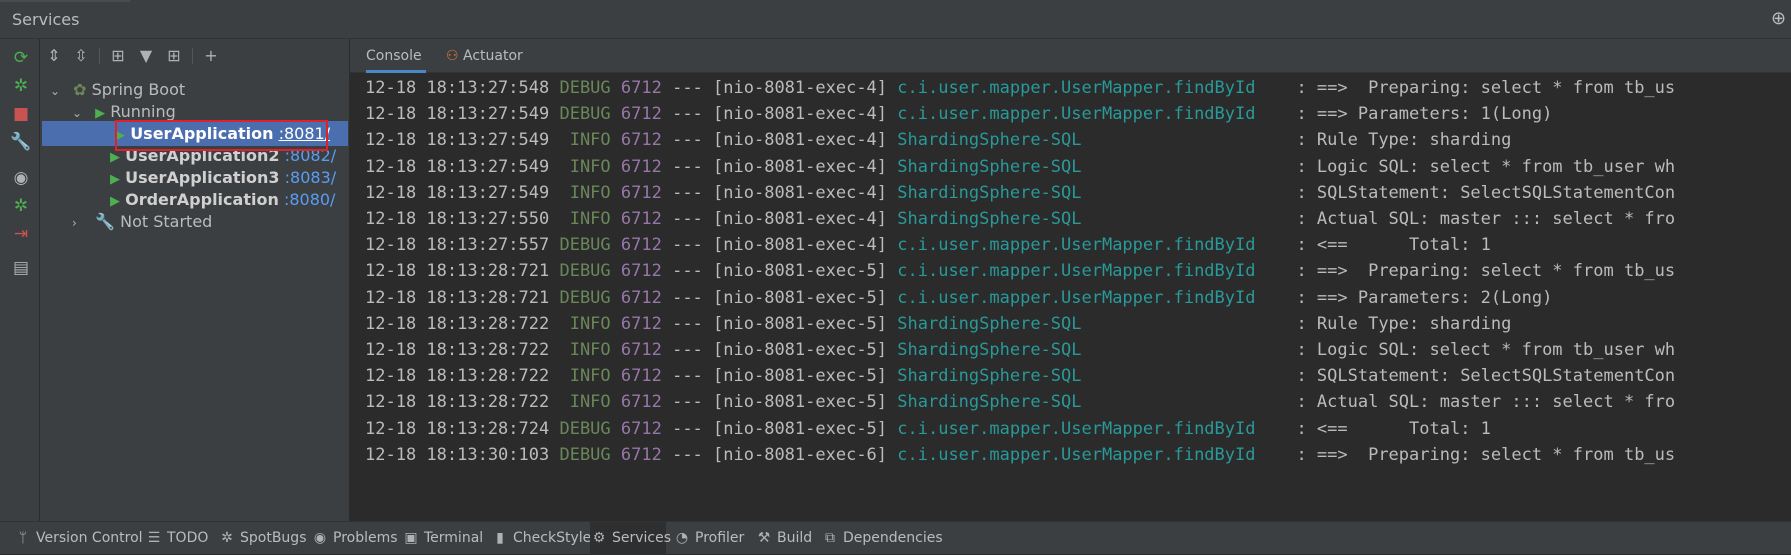  What do you see at coordinates (720, 538) in the screenshot?
I see `bottom-tab-label: Profiler` at bounding box center [720, 538].